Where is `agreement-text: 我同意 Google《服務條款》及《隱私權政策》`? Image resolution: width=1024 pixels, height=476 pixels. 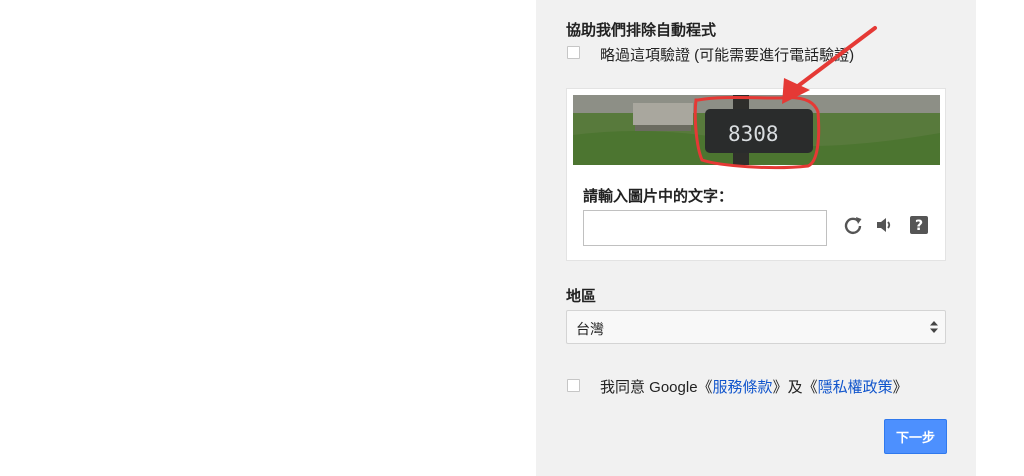
agreement-text: 我同意 Google《服務條款》及《隱私權政策》 is located at coordinates (754, 386).